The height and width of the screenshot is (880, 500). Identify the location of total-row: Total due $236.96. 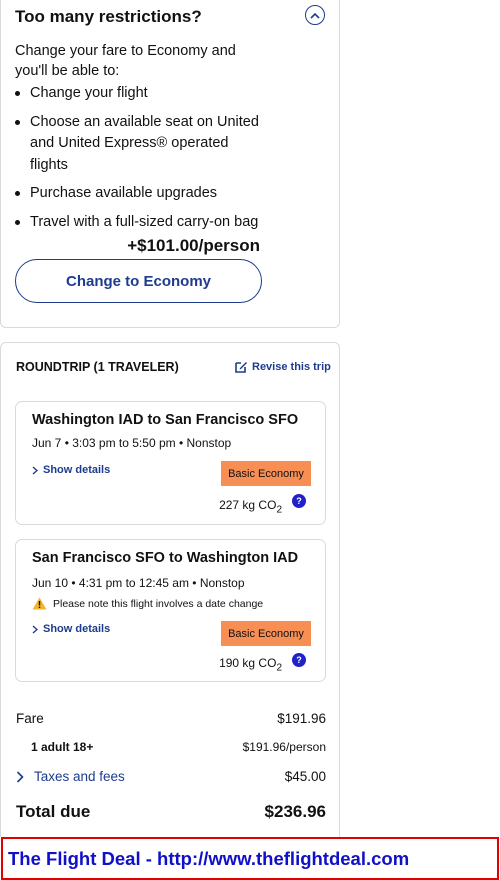
(171, 812).